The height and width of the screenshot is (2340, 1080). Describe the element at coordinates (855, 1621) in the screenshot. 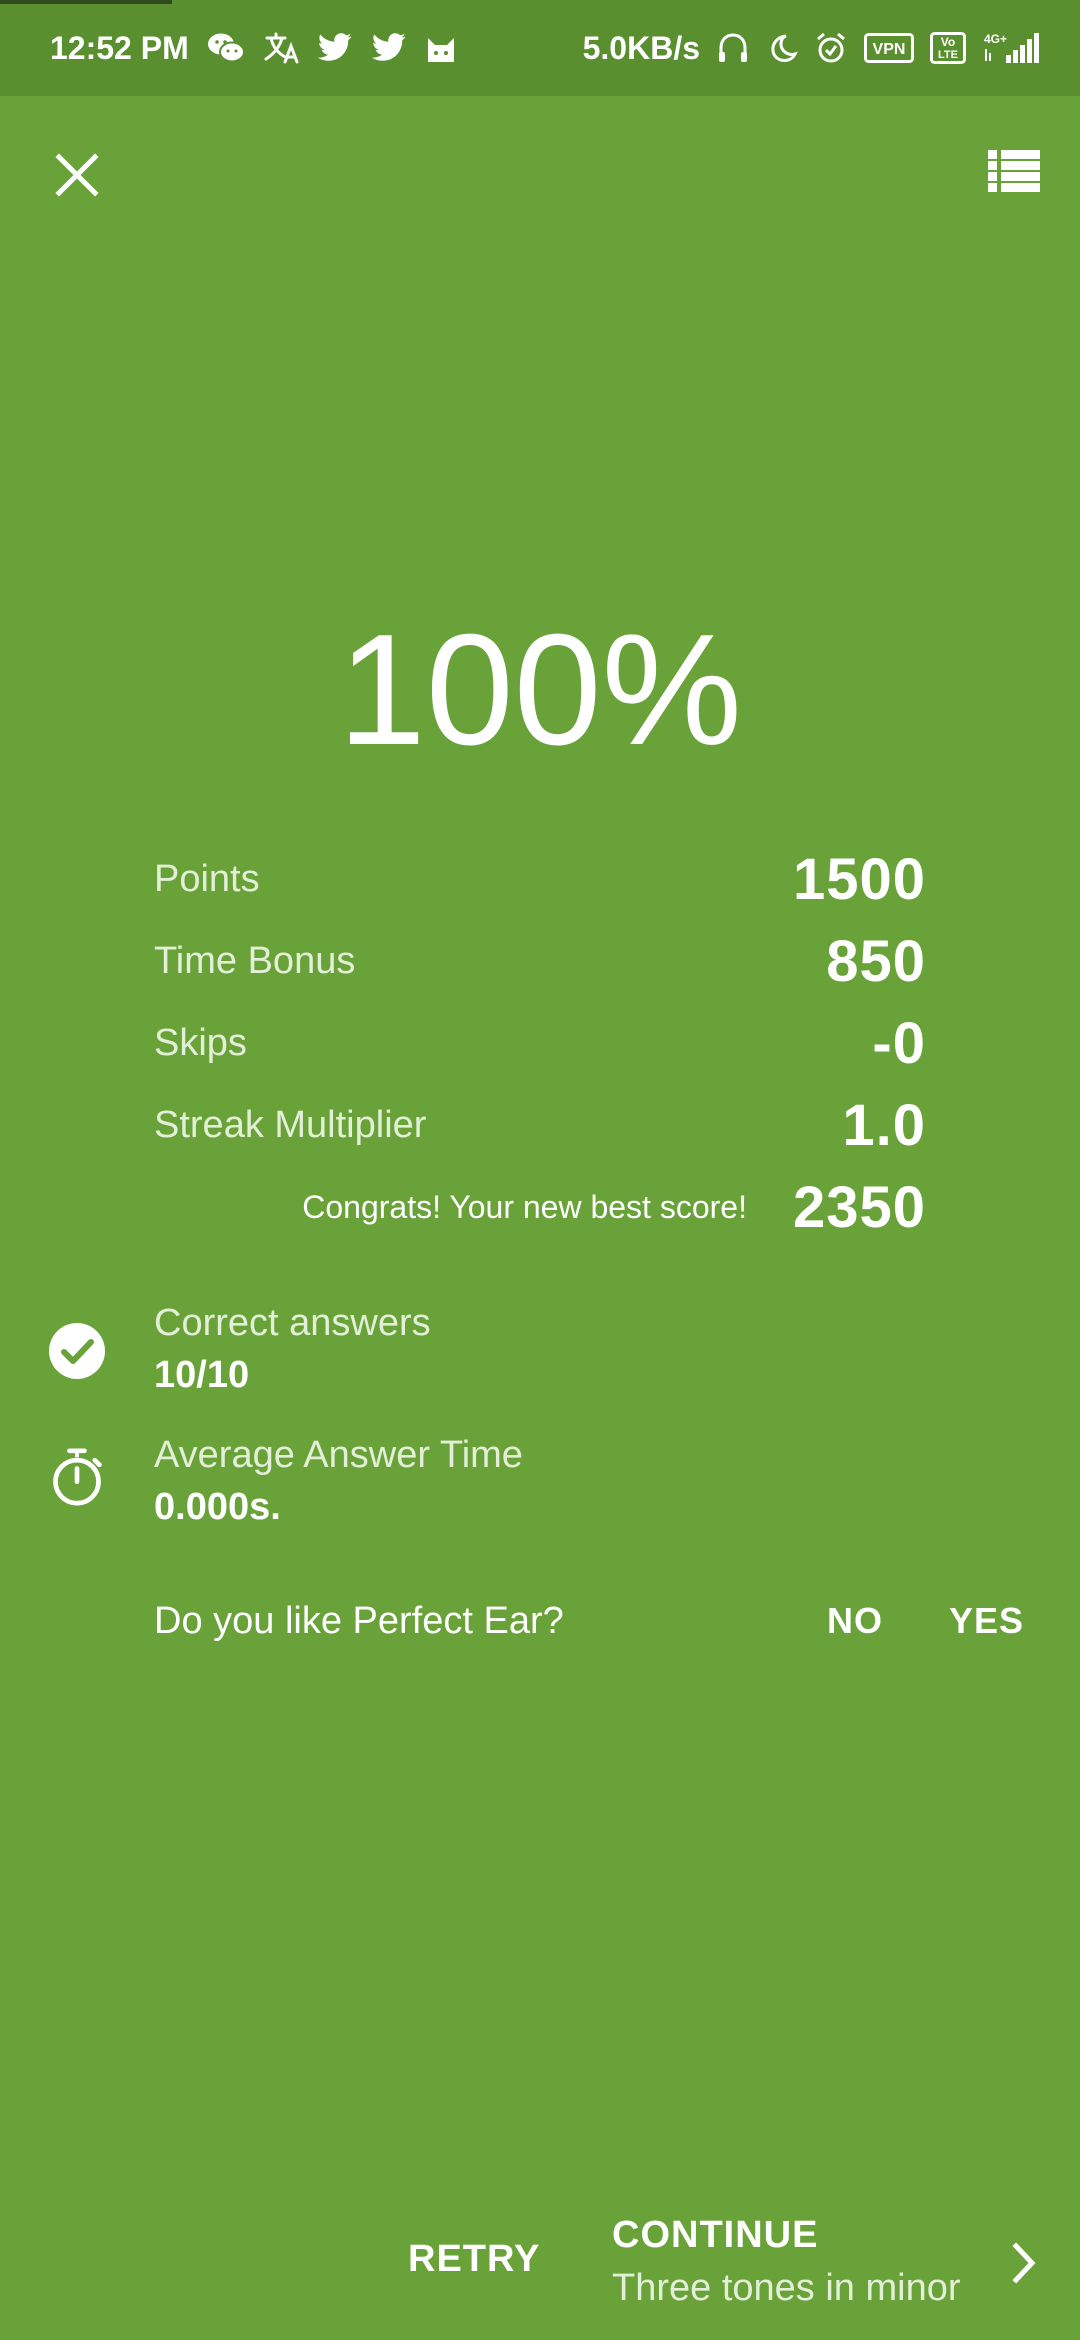

I see `rating-no-button: NO` at that location.